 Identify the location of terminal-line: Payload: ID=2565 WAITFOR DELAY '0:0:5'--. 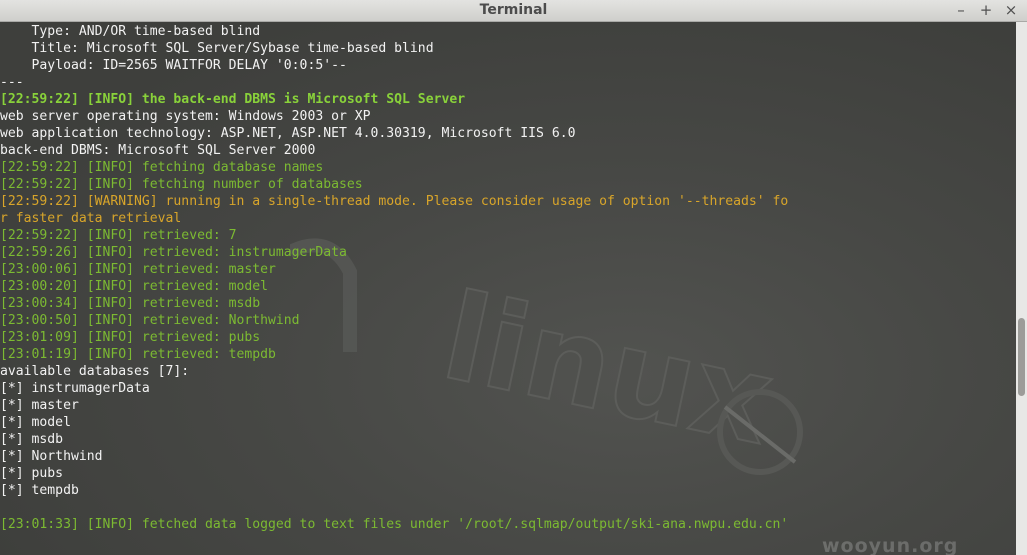
(173, 65).